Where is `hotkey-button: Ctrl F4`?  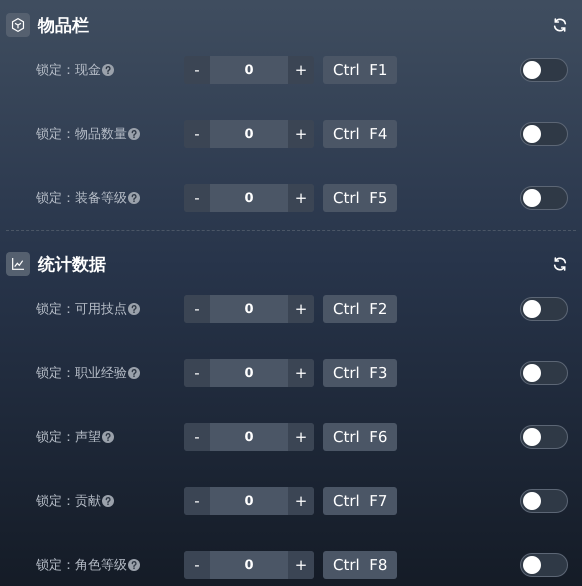
hotkey-button: Ctrl F4 is located at coordinates (360, 134).